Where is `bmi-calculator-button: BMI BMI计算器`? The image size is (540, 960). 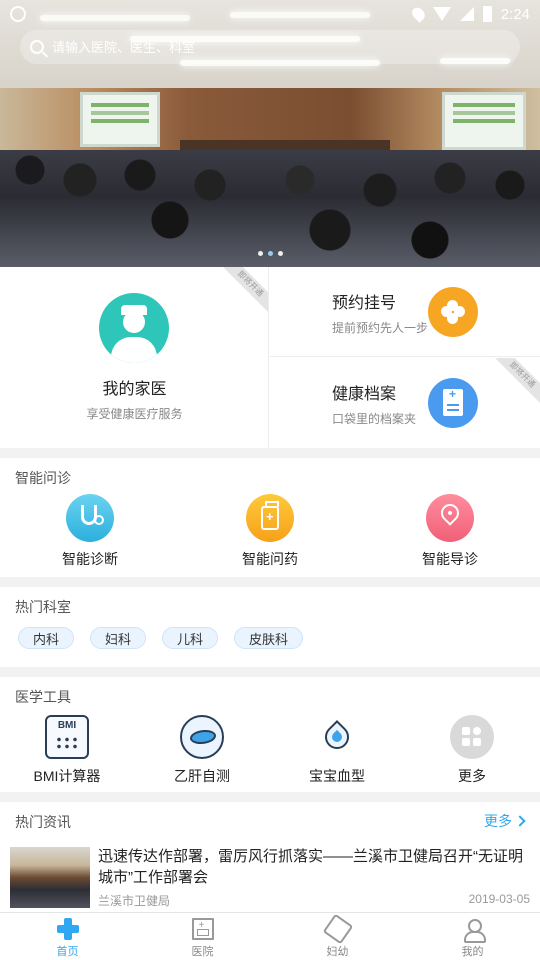
bmi-calculator-button: BMI BMI计算器 is located at coordinates (67, 750).